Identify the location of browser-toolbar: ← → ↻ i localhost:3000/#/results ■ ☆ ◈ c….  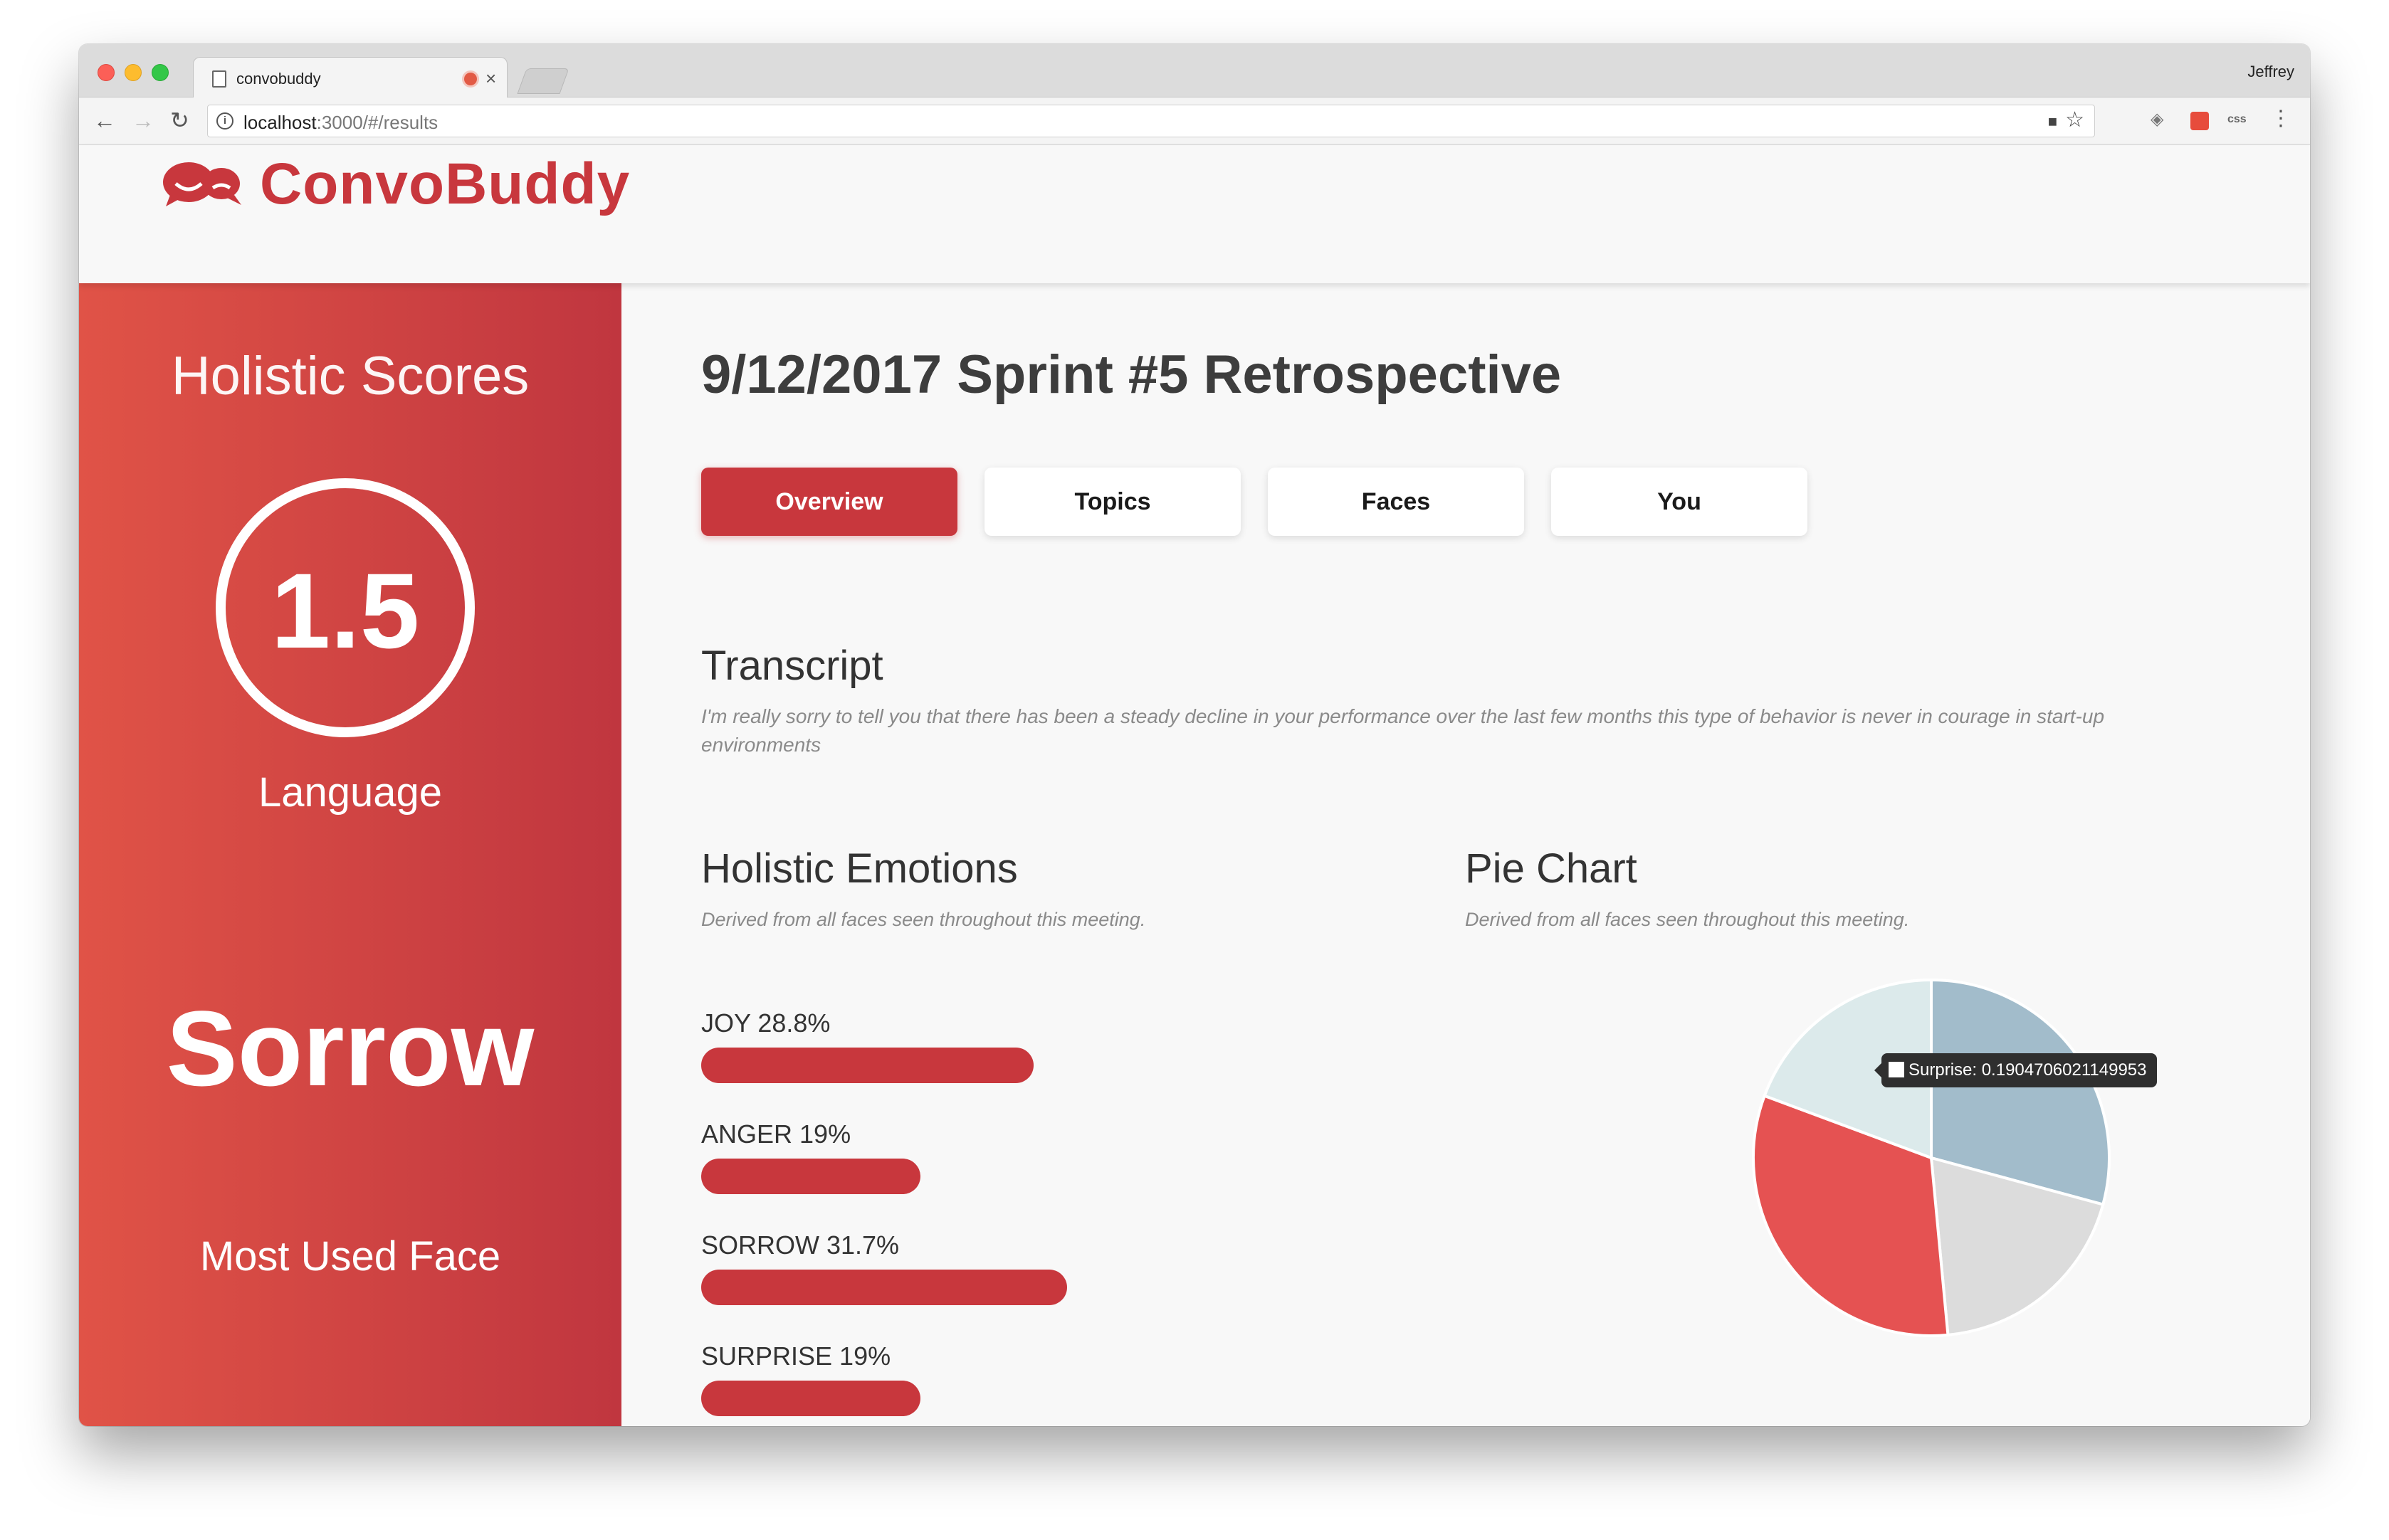
(1194, 121).